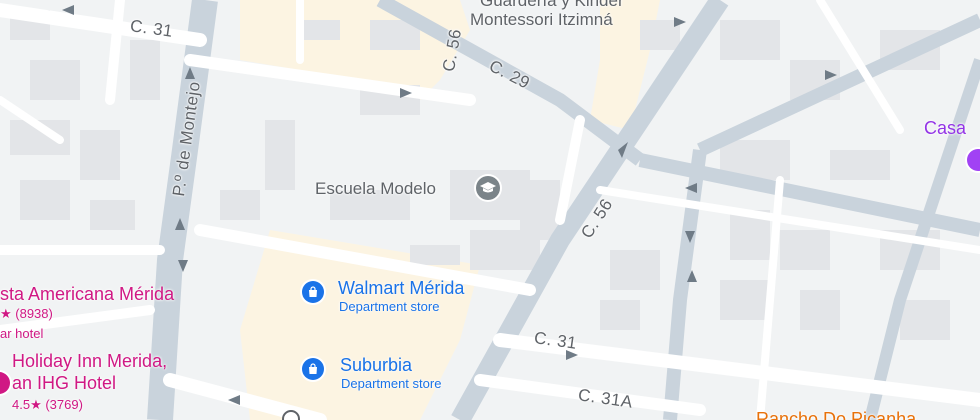 The height and width of the screenshot is (420, 980). I want to click on store-category-walmart: Department store, so click(389, 306).